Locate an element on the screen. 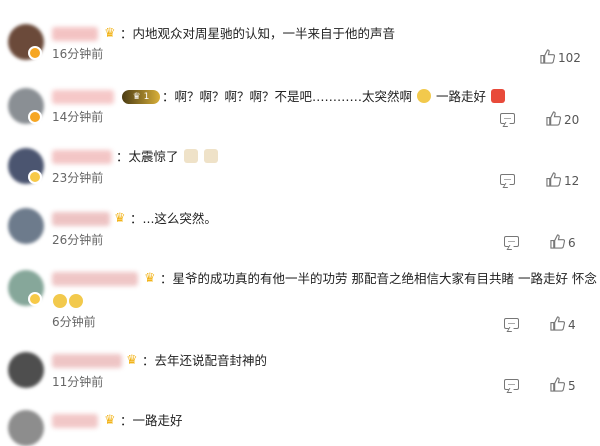 The width and height of the screenshot is (600, 446). comment-time: 26分钟前 is located at coordinates (78, 240).